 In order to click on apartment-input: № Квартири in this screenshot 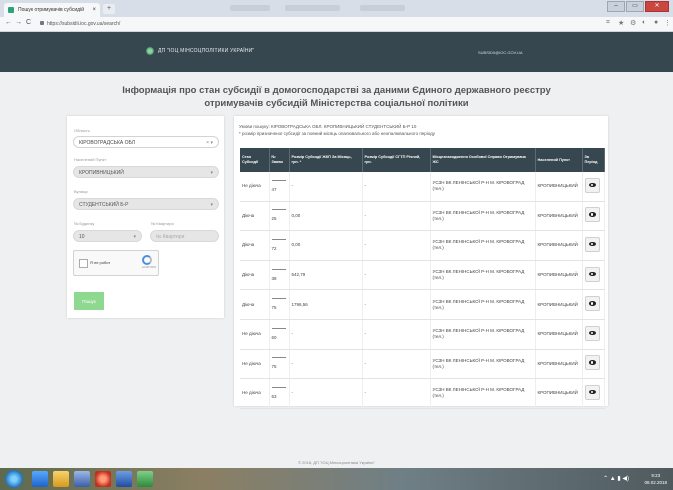, I will do `click(184, 236)`.